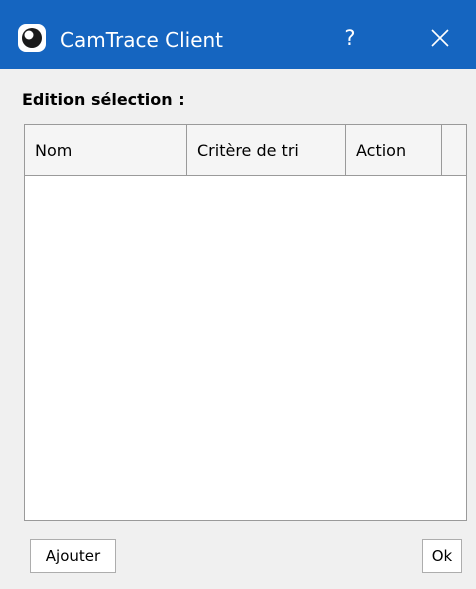 The image size is (476, 589). What do you see at coordinates (266, 150) in the screenshot?
I see `column-header-critere: Critère de tri` at bounding box center [266, 150].